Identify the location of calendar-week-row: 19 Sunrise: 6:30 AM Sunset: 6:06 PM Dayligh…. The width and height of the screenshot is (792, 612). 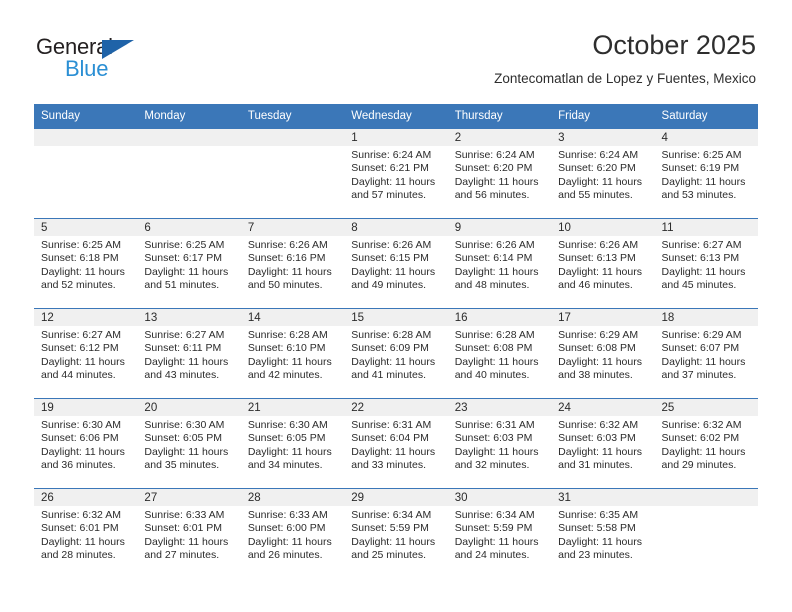
(396, 443).